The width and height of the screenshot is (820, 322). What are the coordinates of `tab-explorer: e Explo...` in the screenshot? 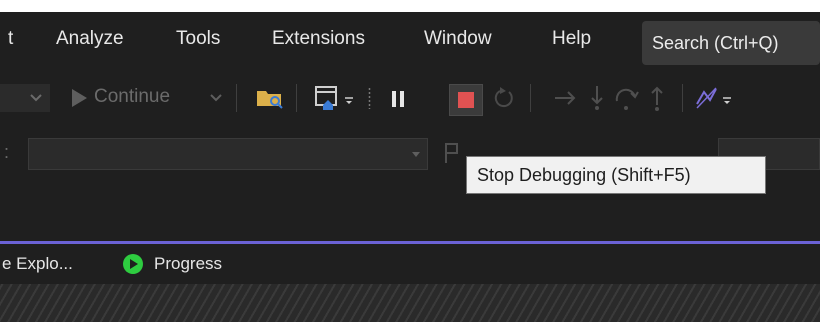 It's located at (37, 264).